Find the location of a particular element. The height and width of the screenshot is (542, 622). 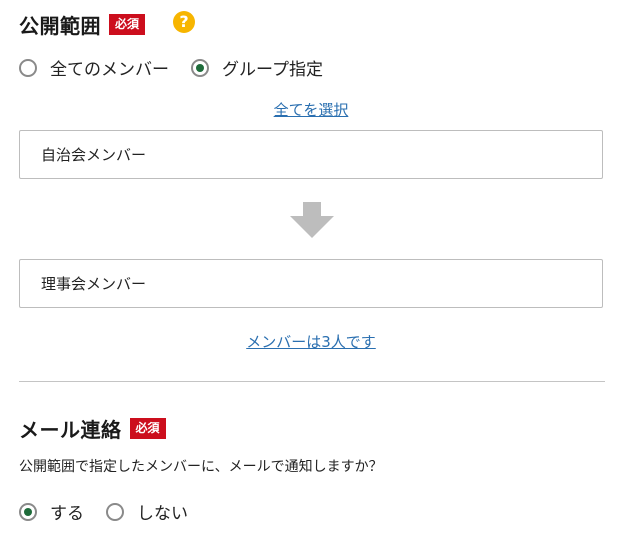

radio-notify-no: しない is located at coordinates (147, 511).